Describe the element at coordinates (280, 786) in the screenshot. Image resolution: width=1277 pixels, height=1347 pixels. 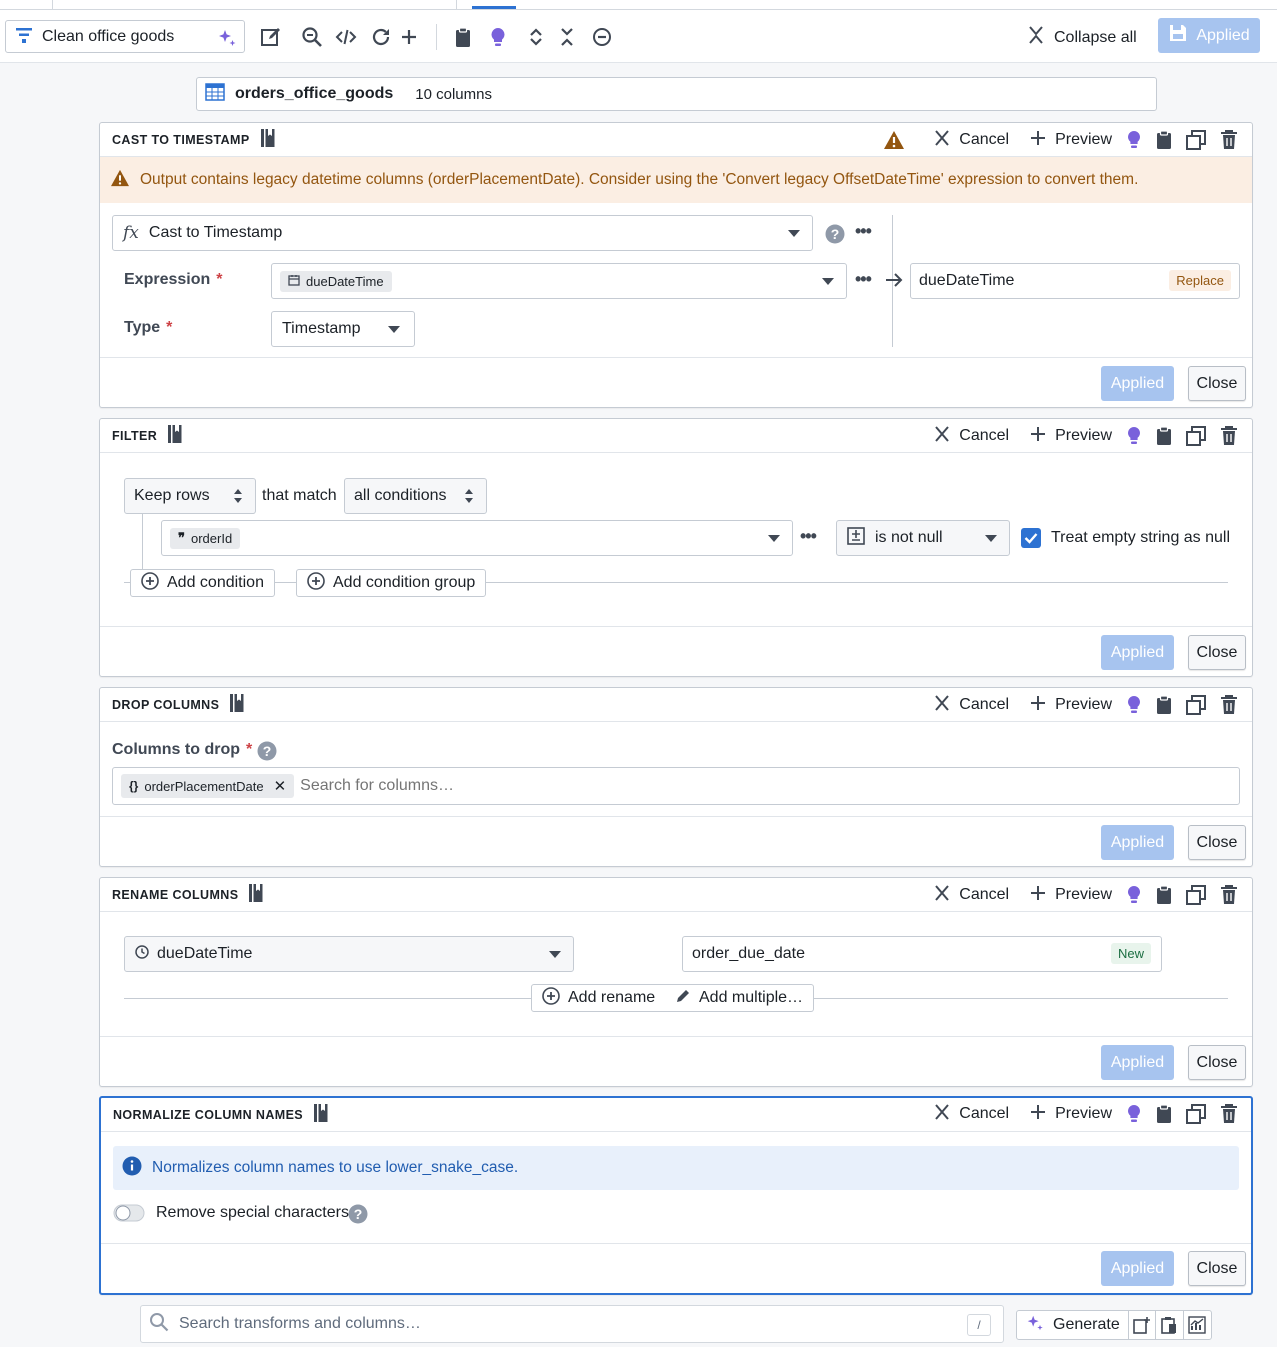
I see `remove-tag-icon: ✕` at that location.